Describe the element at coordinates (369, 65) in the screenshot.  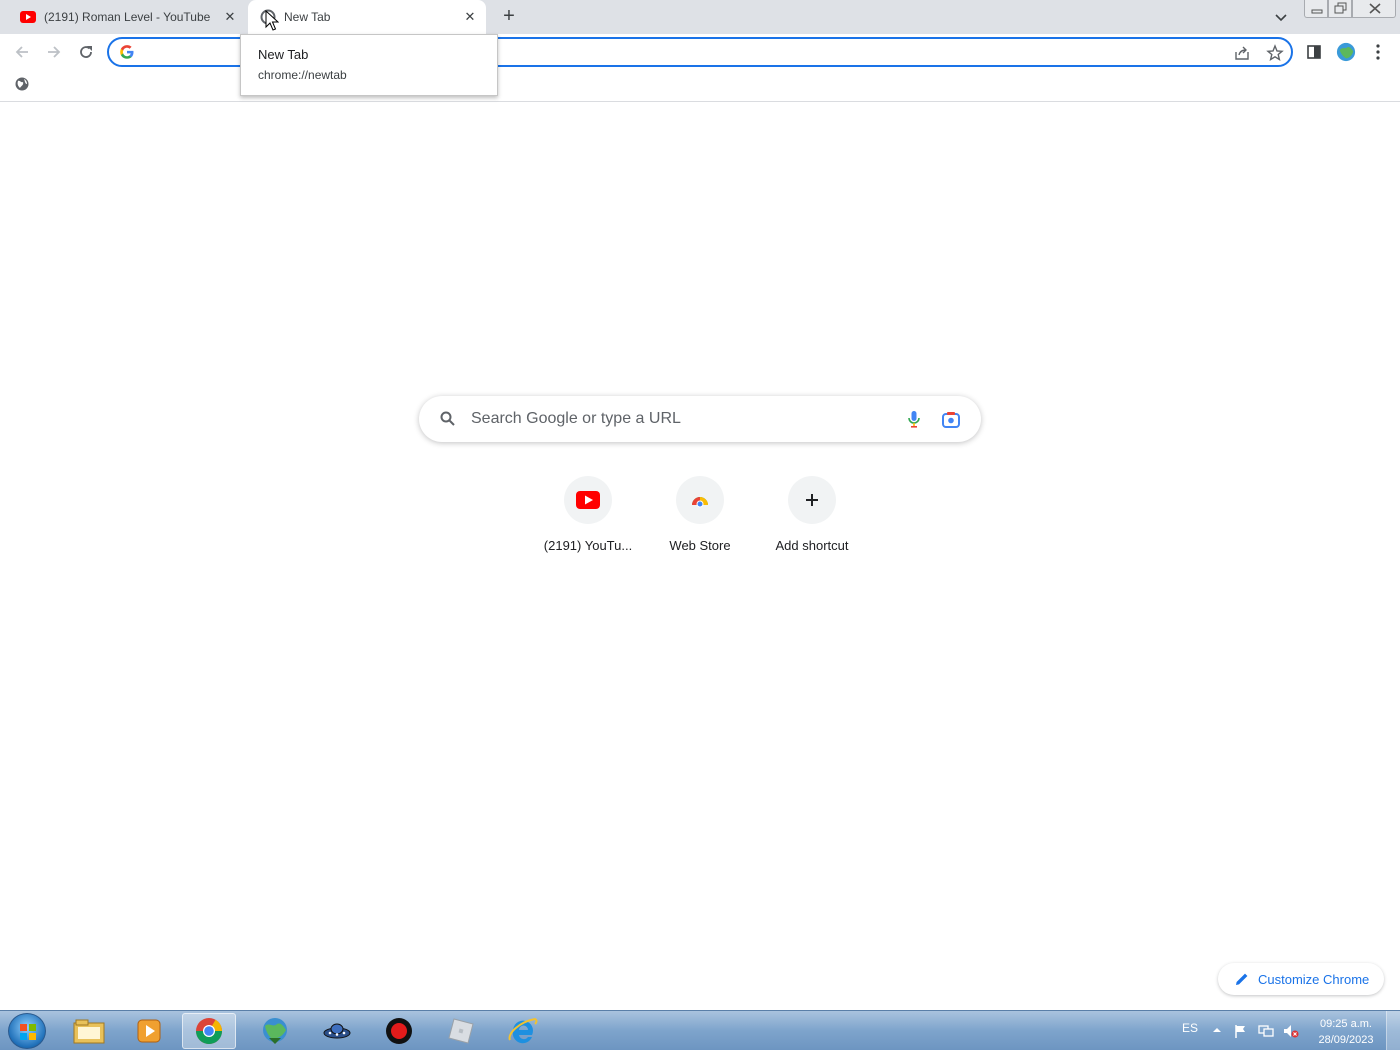
I see `tab-hover-card: New Tab chrome://newtab` at that location.